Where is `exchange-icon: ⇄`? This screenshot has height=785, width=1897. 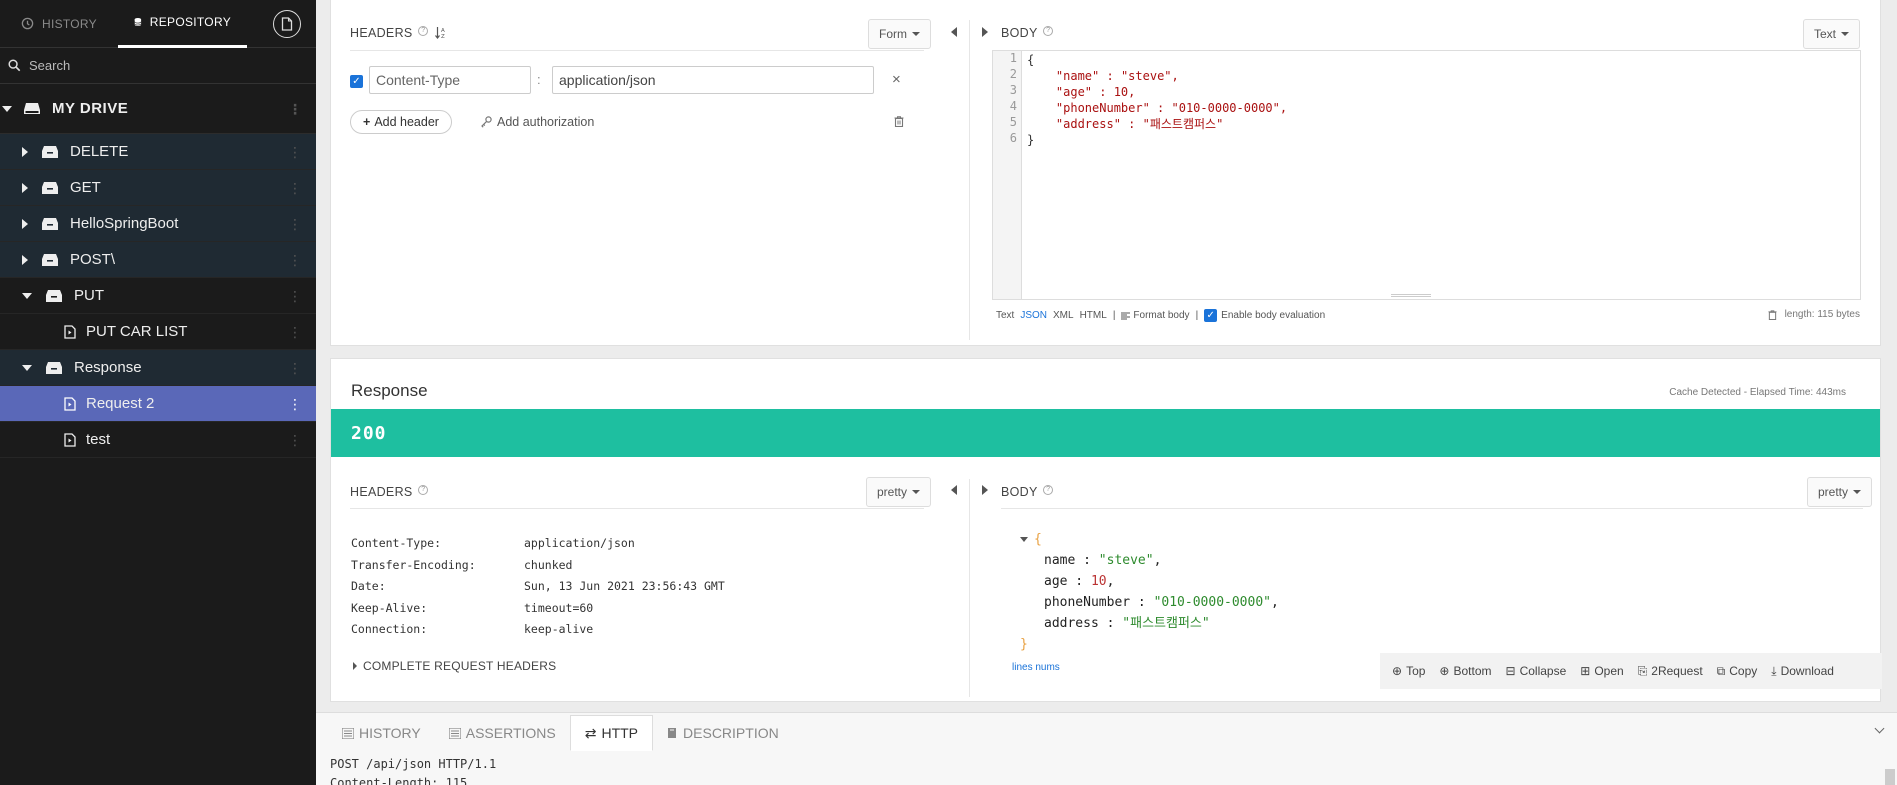 exchange-icon: ⇄ is located at coordinates (590, 732).